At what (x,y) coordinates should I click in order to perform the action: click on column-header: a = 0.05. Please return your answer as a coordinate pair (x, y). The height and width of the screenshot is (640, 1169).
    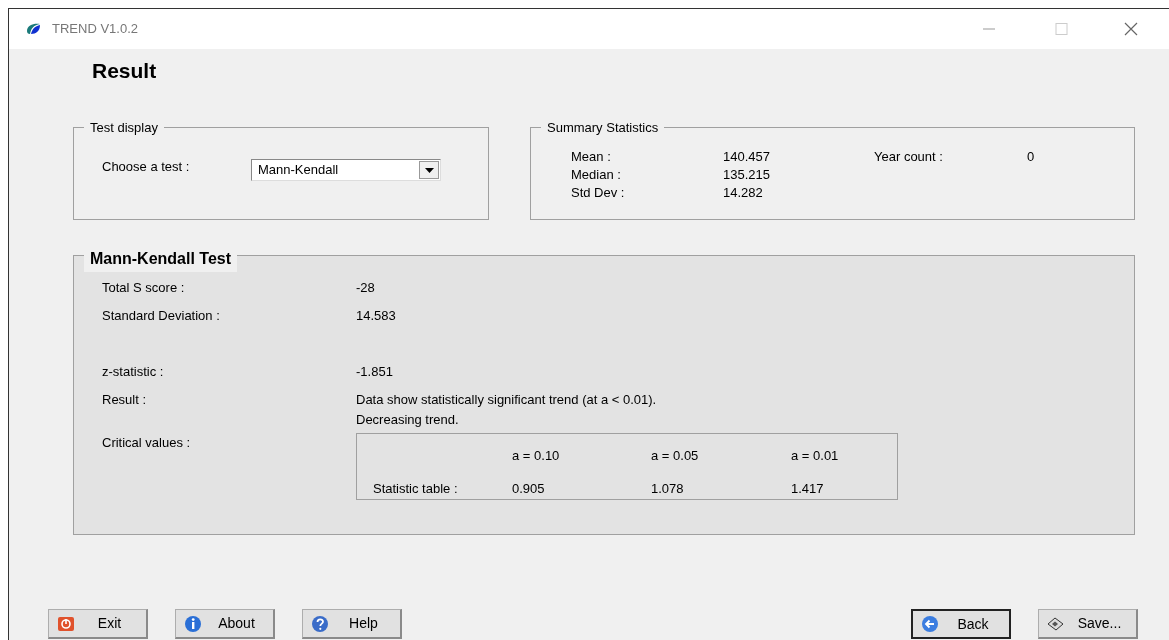
    Looking at the image, I should click on (675, 456).